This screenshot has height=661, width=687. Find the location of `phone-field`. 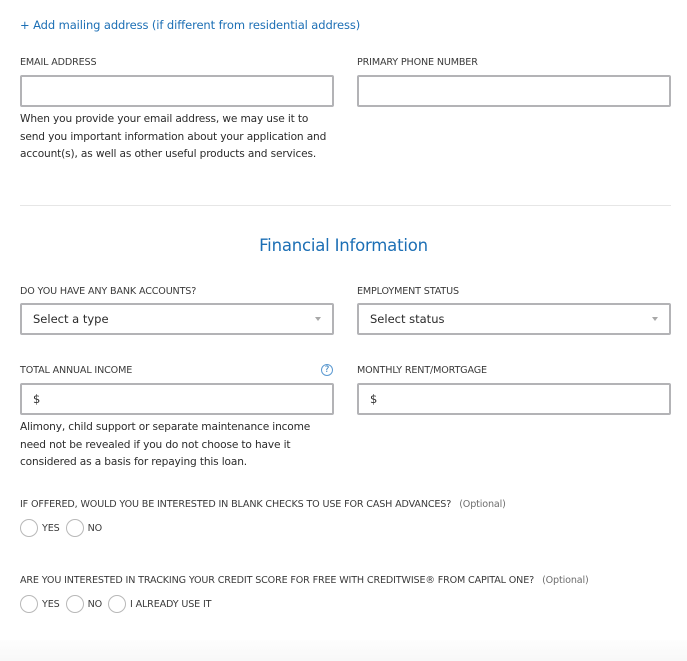

phone-field is located at coordinates (514, 91).